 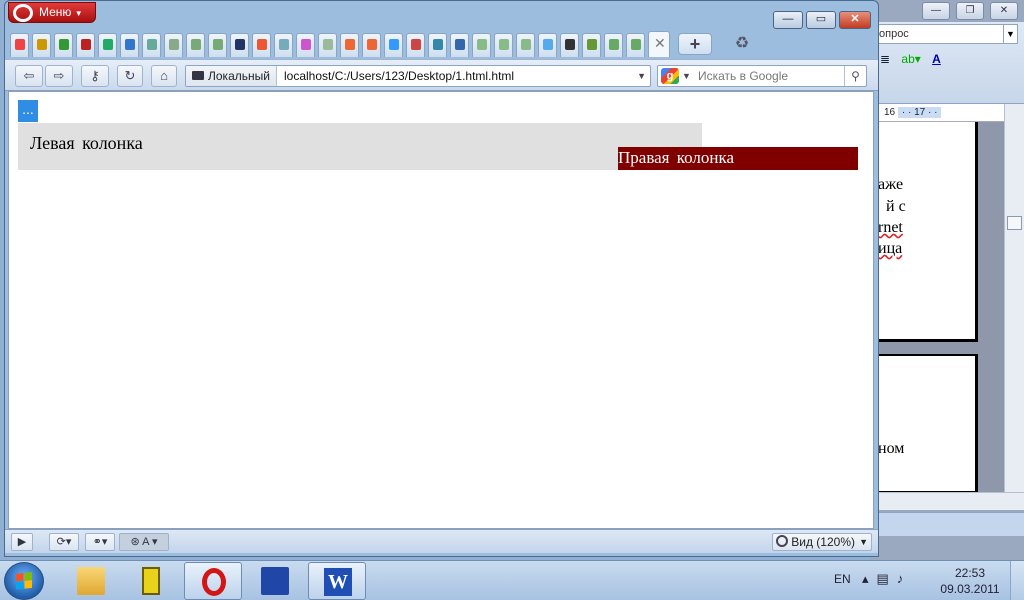 I want to click on active-tab: ✕, so click(x=659, y=44).